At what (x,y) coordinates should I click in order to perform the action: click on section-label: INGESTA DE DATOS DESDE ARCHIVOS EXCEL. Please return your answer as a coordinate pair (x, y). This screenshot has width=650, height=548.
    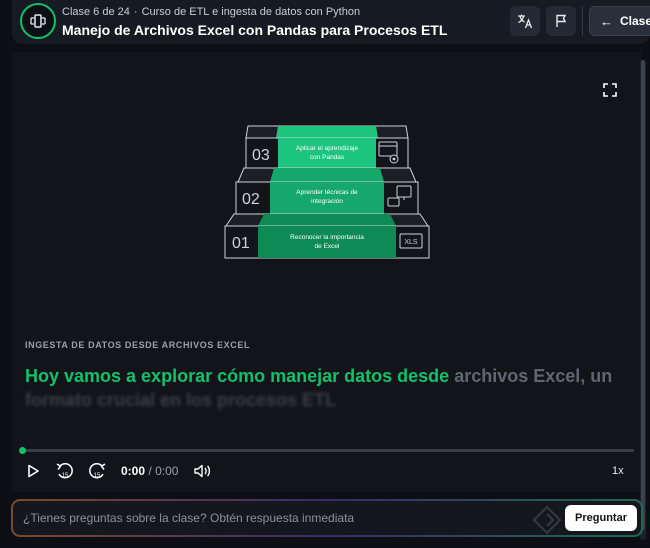
    Looking at the image, I should click on (138, 345).